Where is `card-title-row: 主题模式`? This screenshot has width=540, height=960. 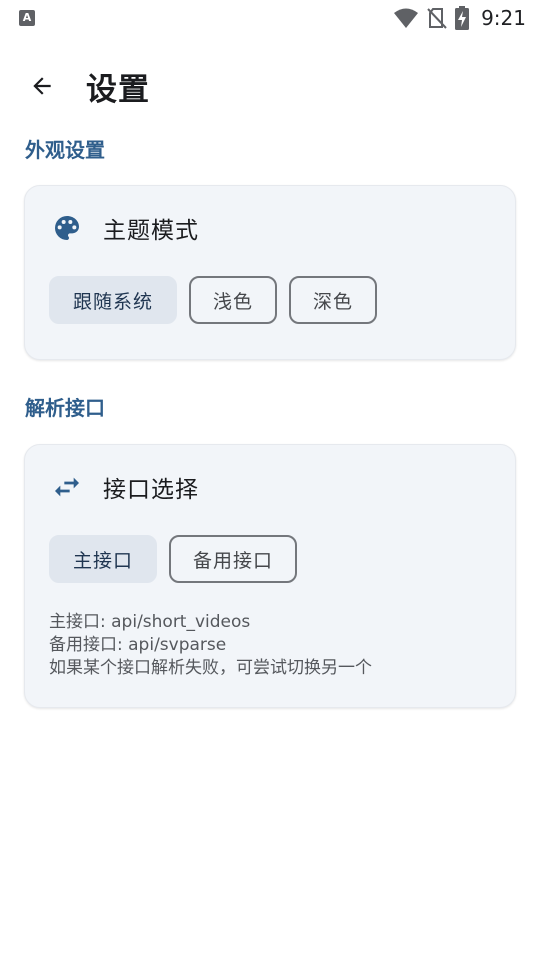 card-title-row: 主题模式 is located at coordinates (125, 228).